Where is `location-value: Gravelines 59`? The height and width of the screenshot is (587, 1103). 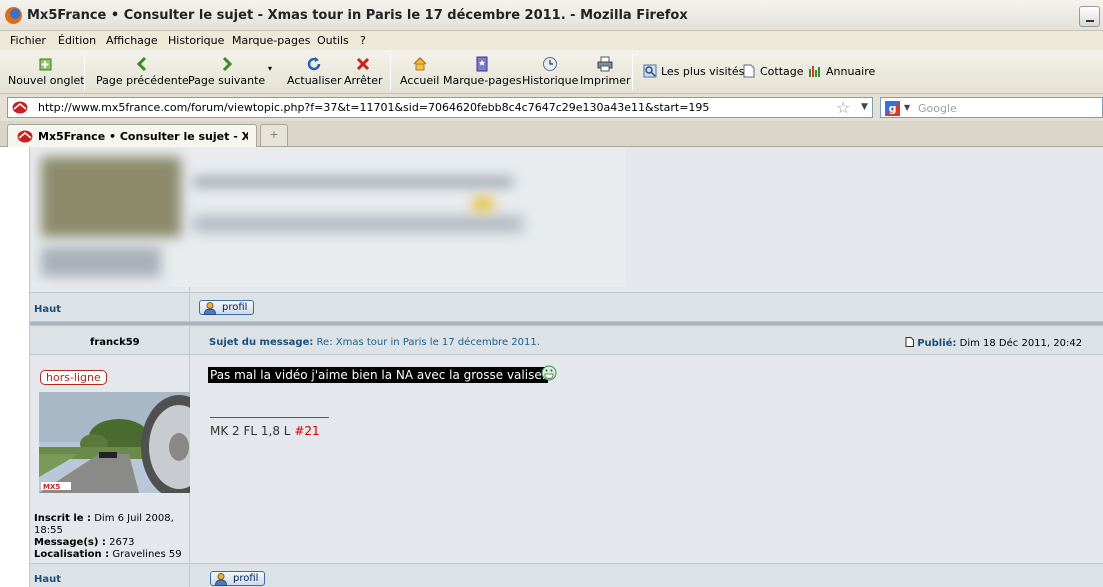 location-value: Gravelines 59 is located at coordinates (147, 554).